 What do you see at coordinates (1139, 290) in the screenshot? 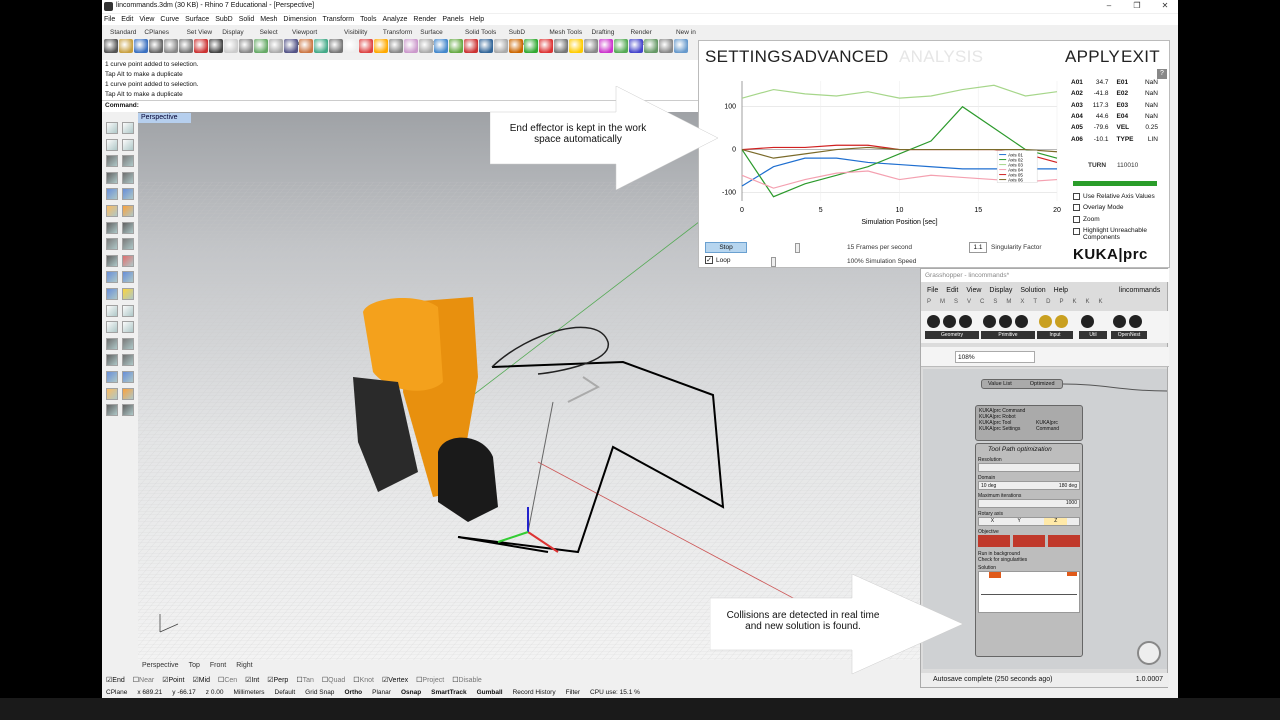
I see `gh-doc-name: lincommands` at bounding box center [1139, 290].